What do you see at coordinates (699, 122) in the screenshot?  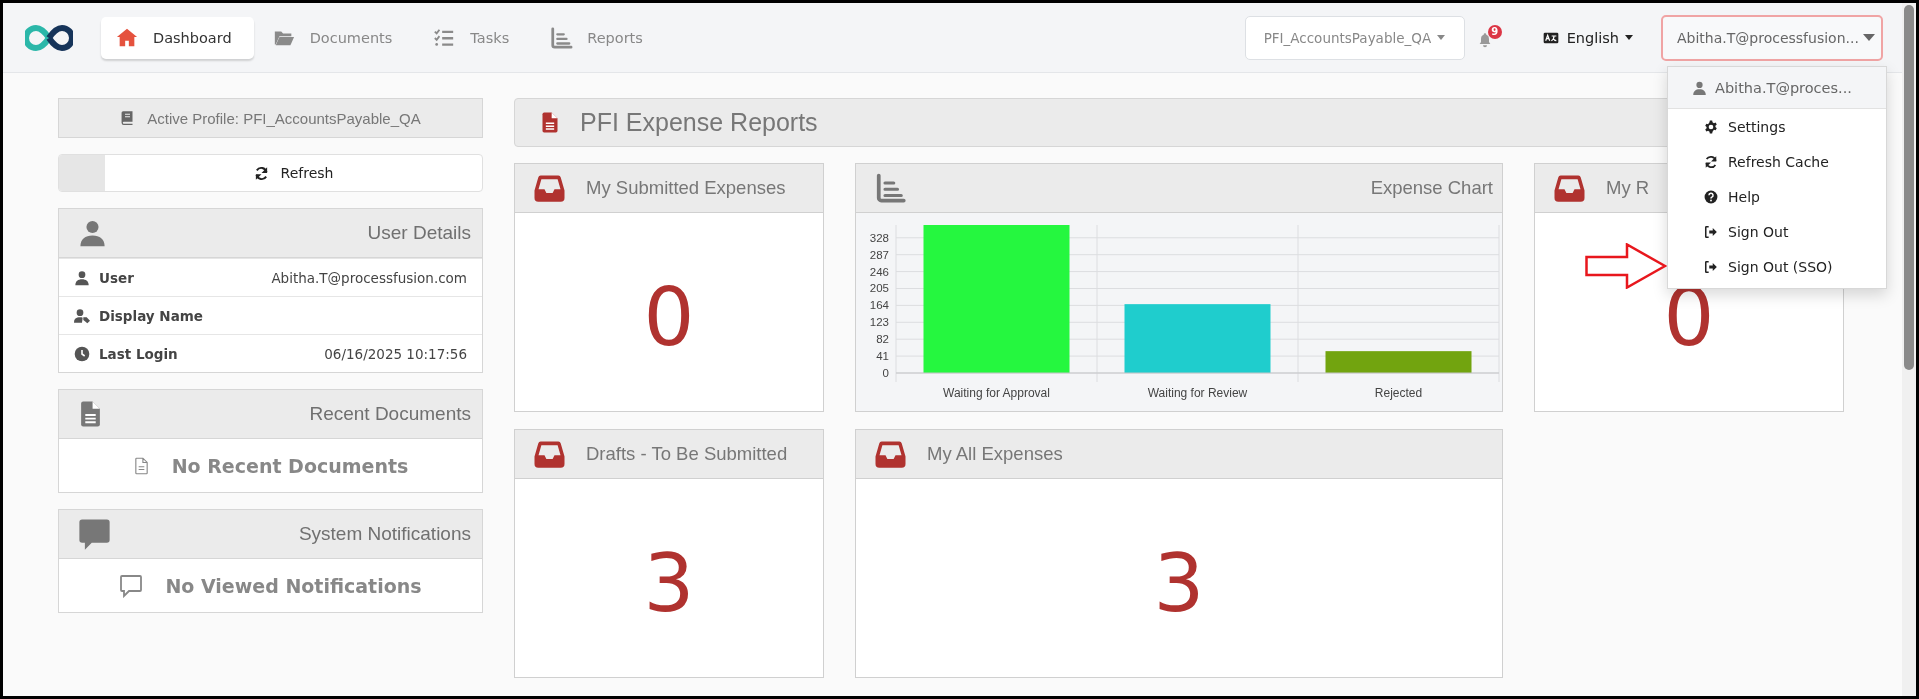 I see `page-title: PFI Expense Reports` at bounding box center [699, 122].